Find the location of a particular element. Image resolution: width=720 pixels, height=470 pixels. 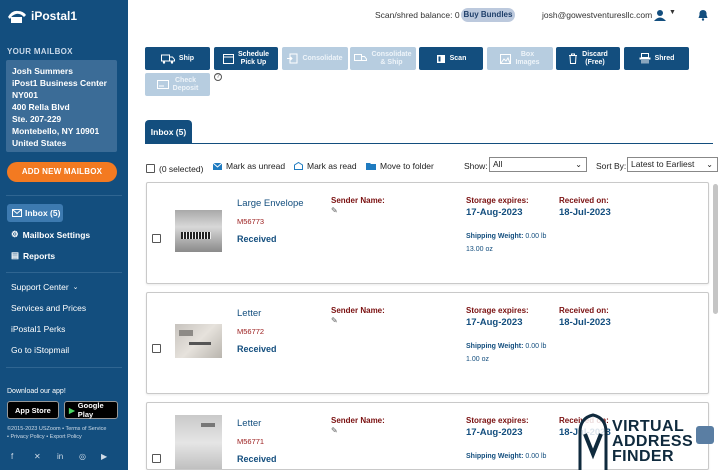

trash-icon is located at coordinates (573, 58).